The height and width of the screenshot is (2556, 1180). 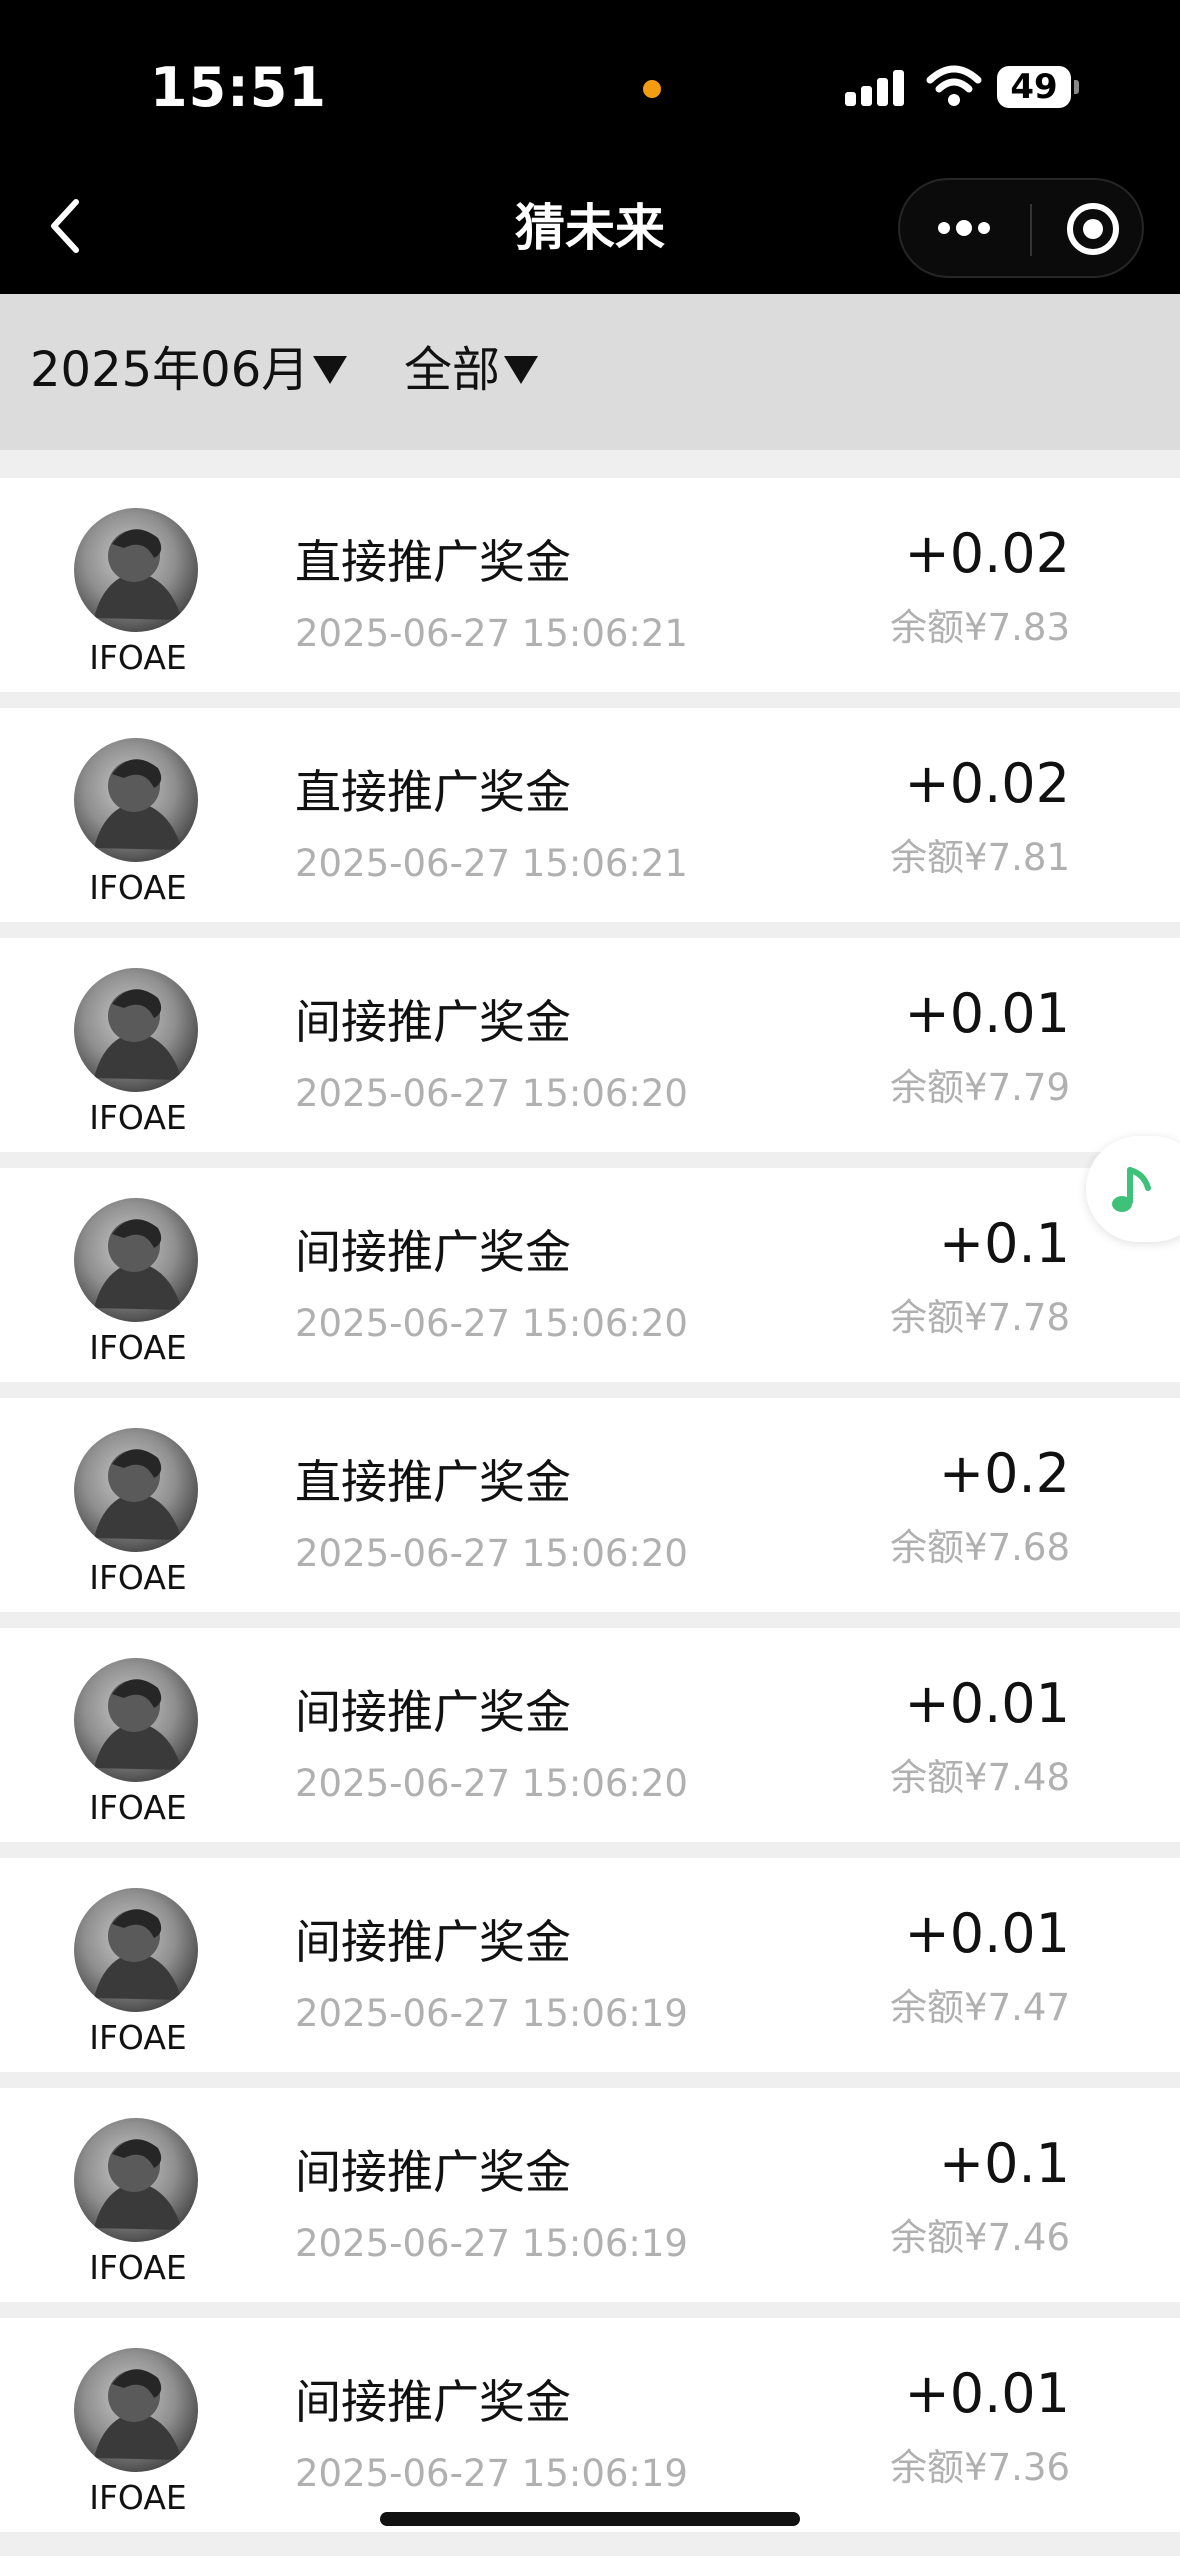 I want to click on back-icon, so click(x=66, y=226).